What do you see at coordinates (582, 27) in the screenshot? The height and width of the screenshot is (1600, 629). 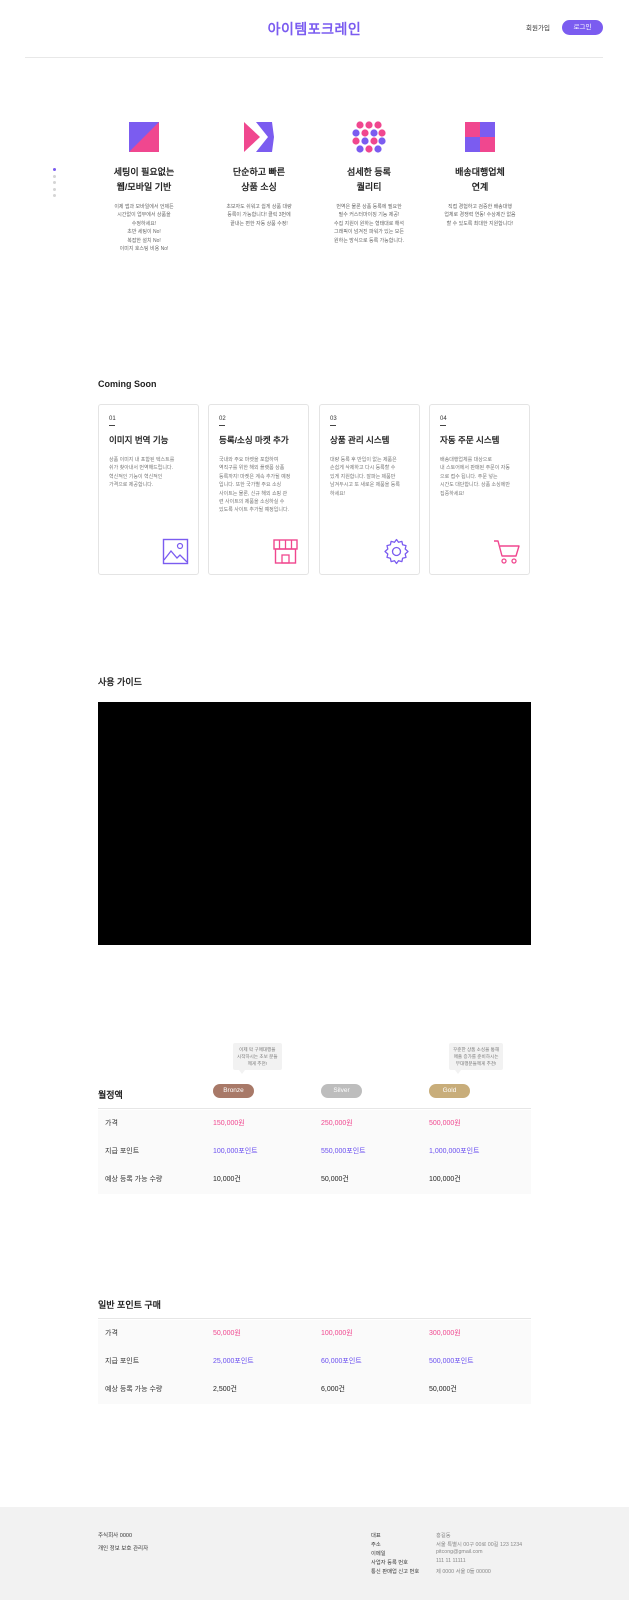 I see `login-button: 로그인` at bounding box center [582, 27].